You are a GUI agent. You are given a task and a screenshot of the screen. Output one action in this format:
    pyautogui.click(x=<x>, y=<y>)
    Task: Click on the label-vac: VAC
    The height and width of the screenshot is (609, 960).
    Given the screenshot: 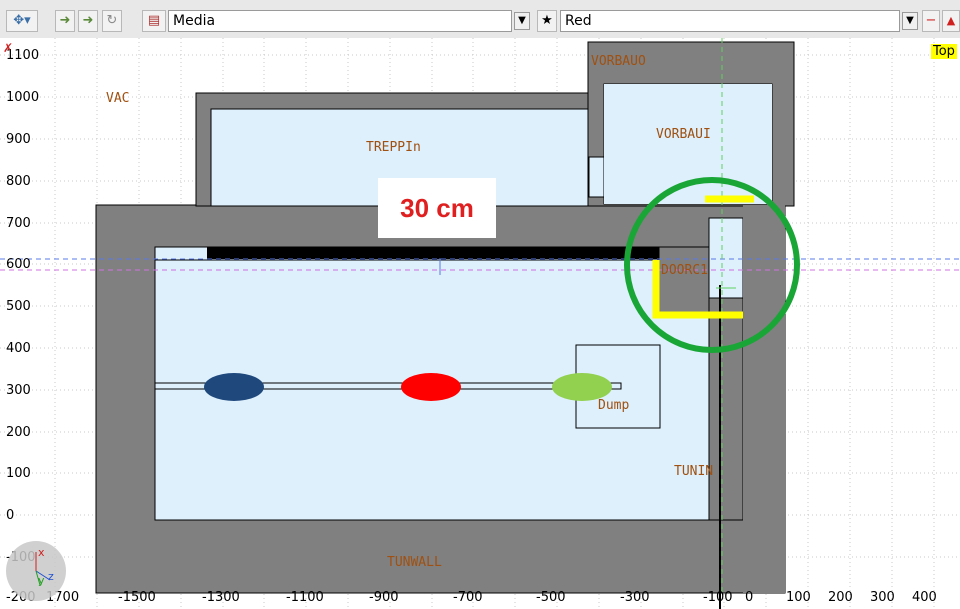 What is the action you would take?
    pyautogui.click(x=117, y=98)
    